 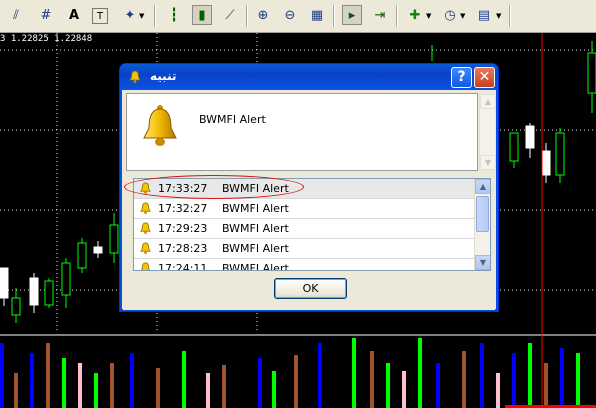 I want to click on arrows-icon: ✦, so click(x=130, y=15).